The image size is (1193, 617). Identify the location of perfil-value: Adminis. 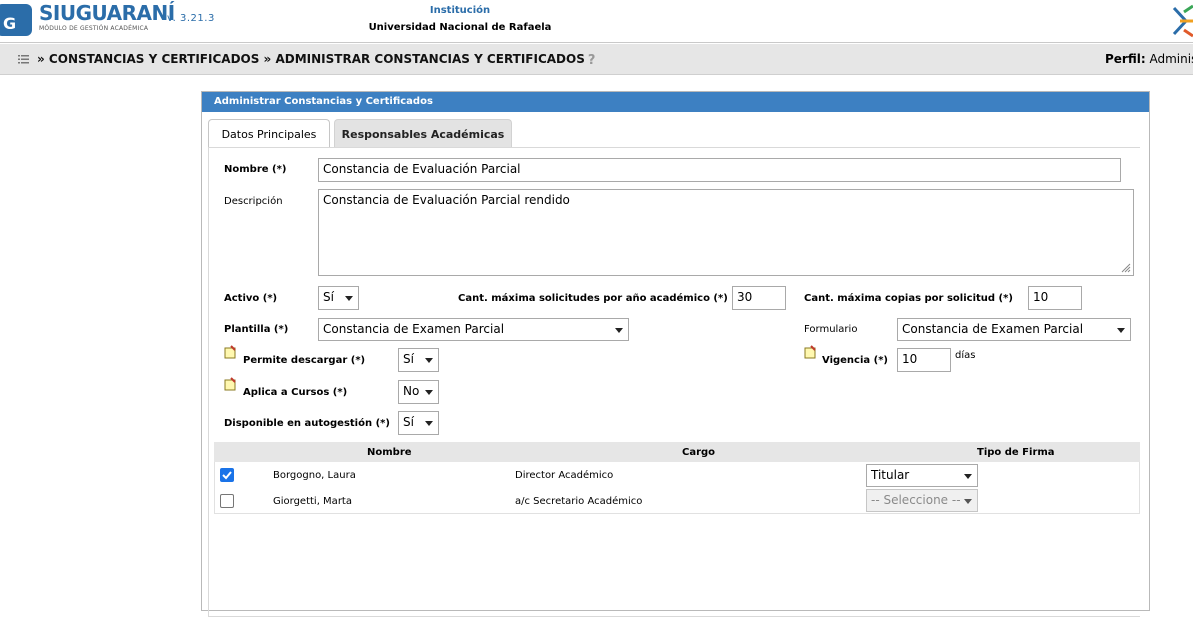
(1171, 59).